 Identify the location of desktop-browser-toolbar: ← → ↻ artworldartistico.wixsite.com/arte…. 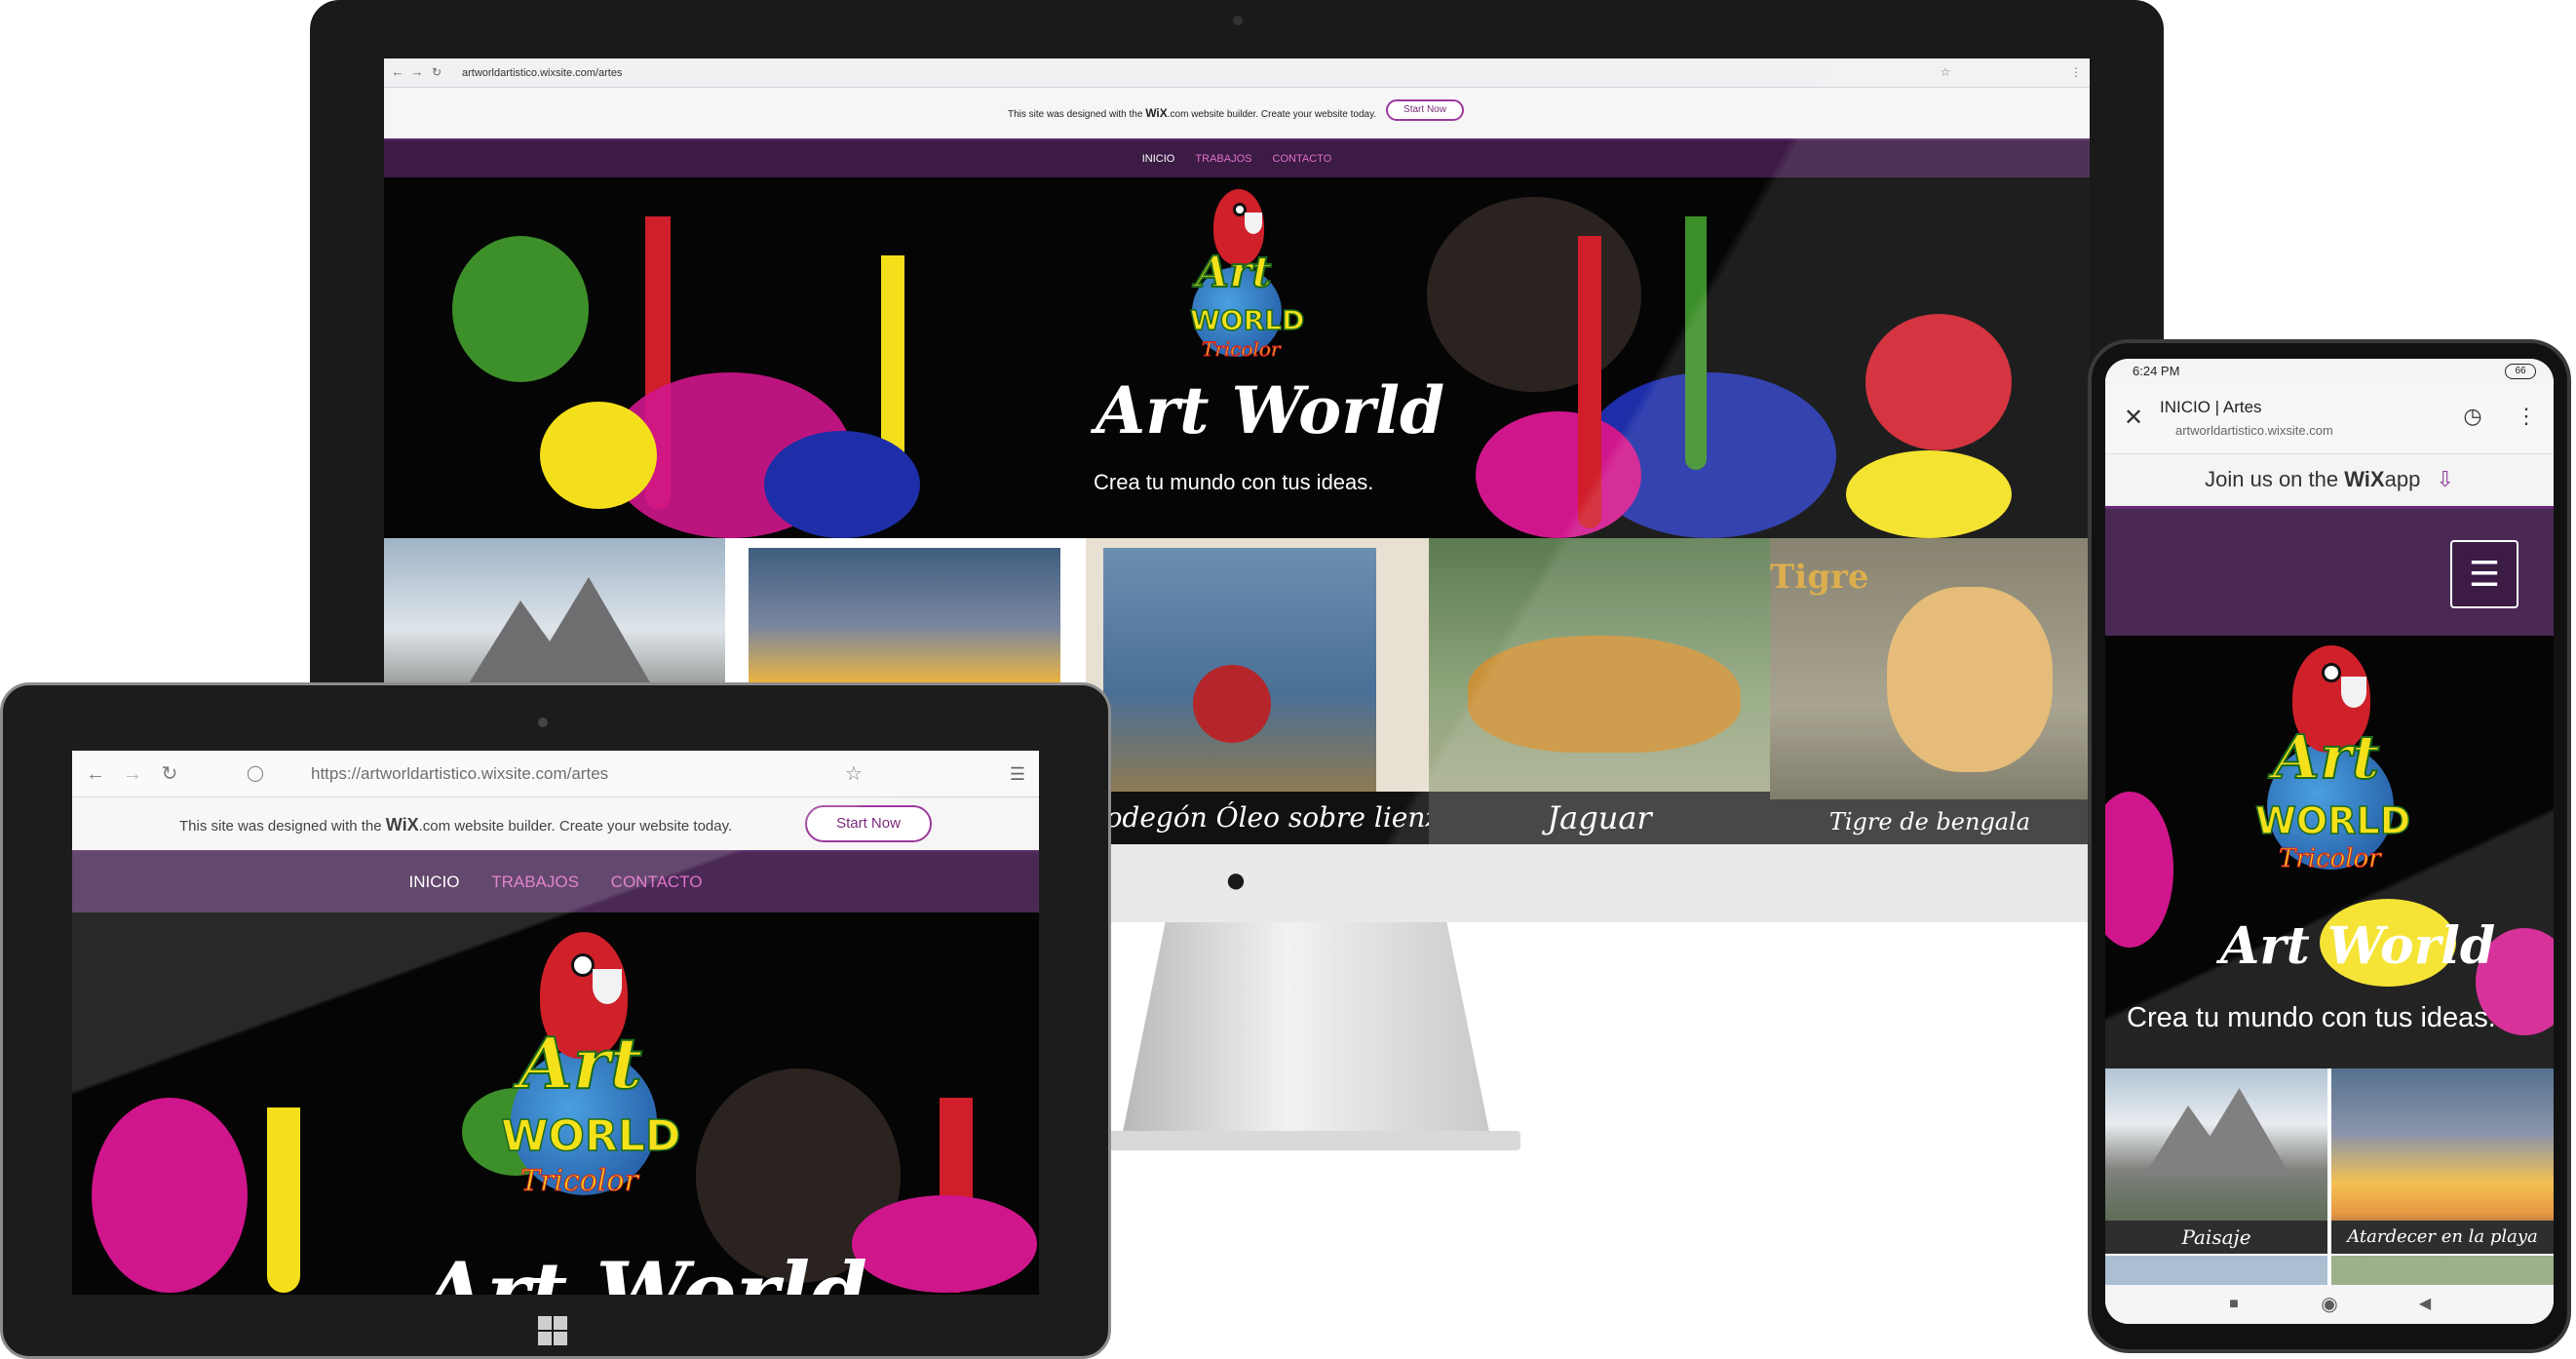
(1237, 73).